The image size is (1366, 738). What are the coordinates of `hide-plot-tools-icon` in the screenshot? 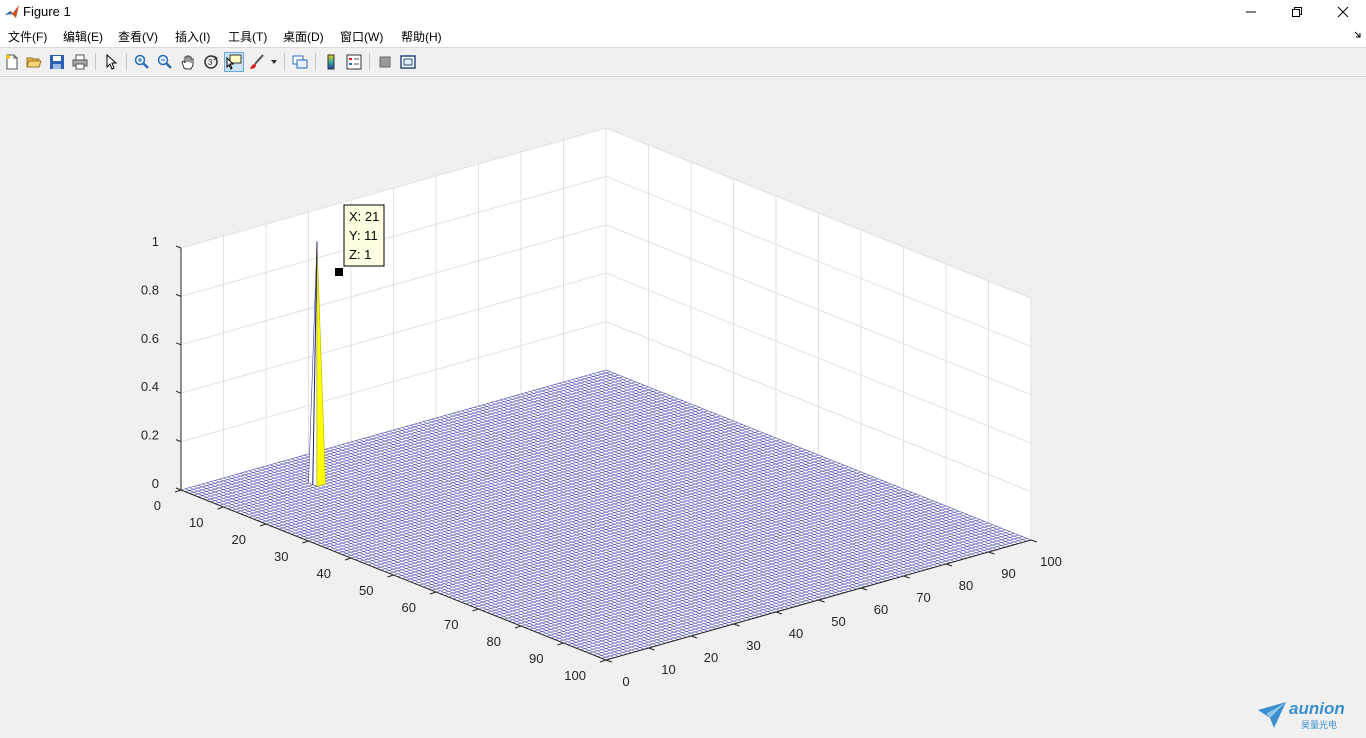 It's located at (385, 62).